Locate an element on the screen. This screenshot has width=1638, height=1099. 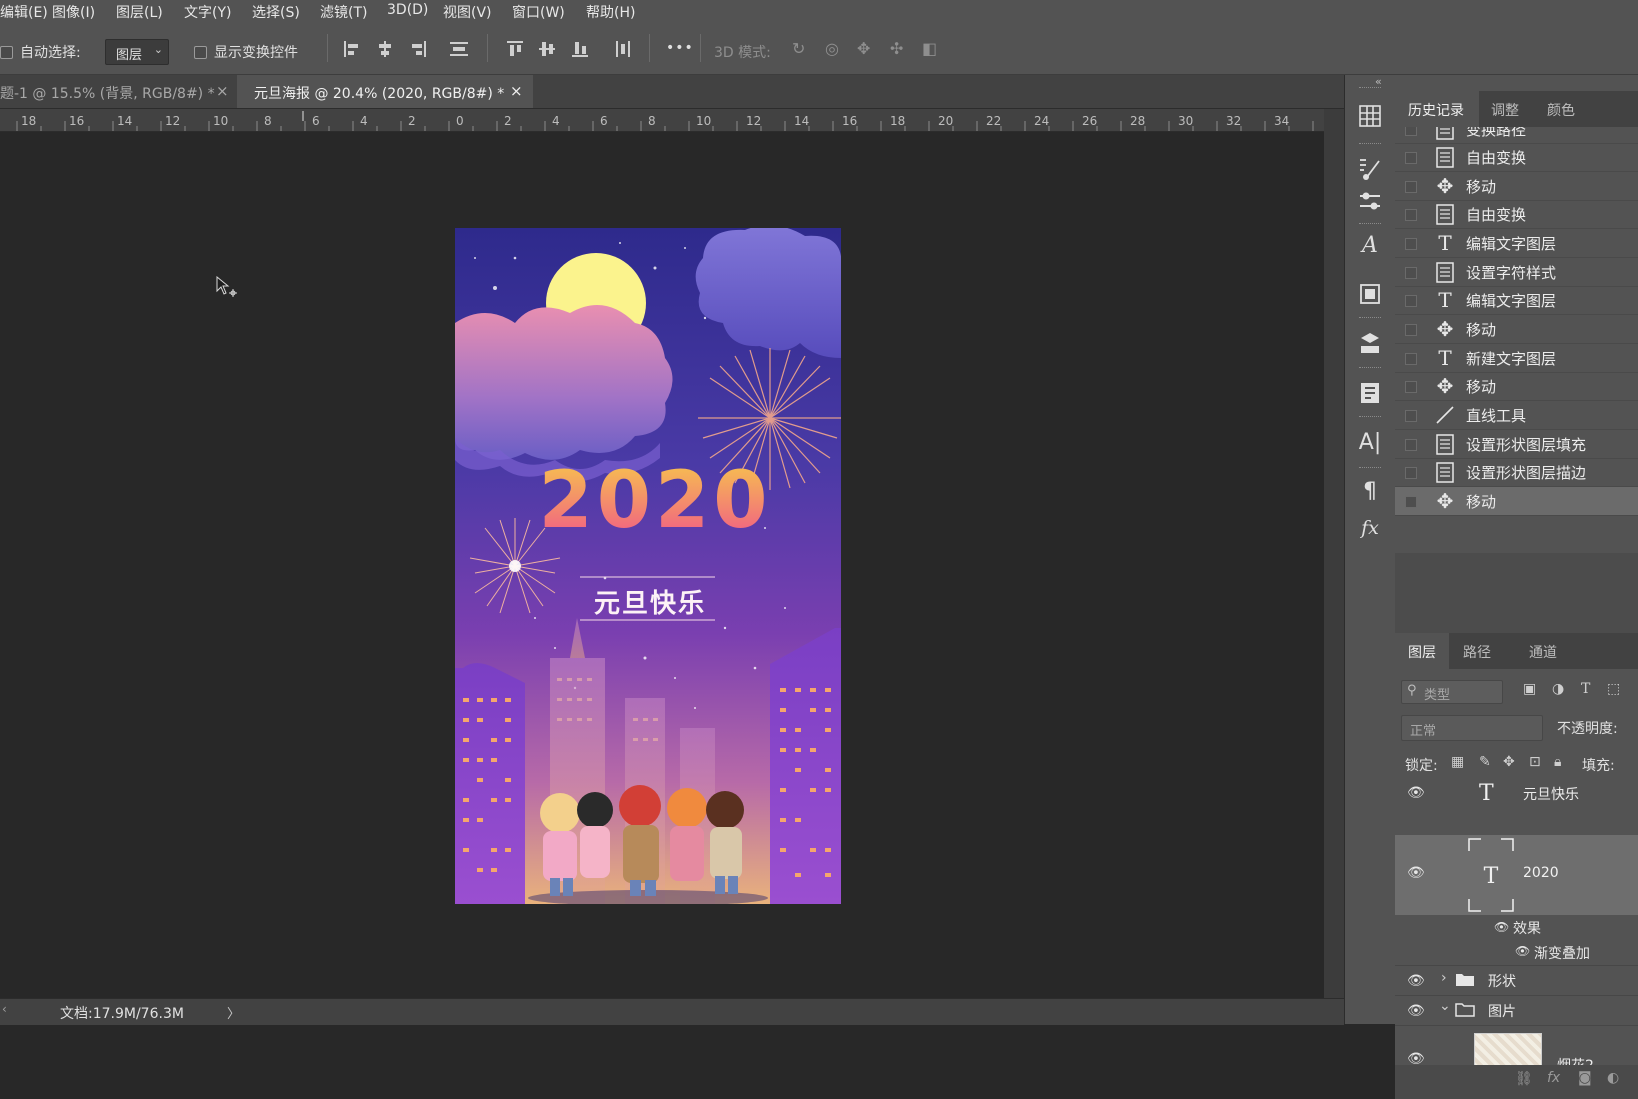
lock-image-icon: ✎ is located at coordinates (1485, 762).